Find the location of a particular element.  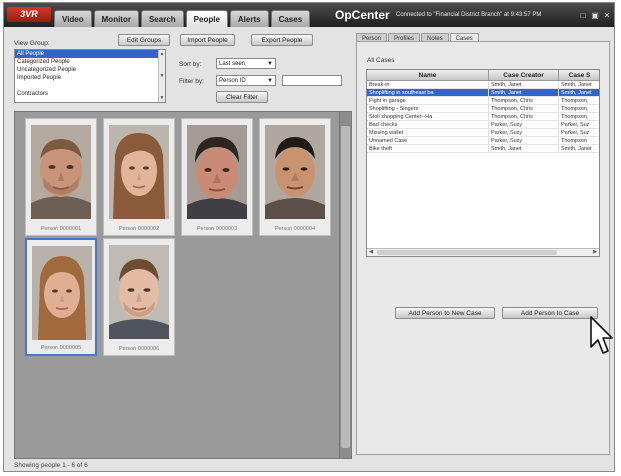

group-item-blank is located at coordinates (90, 86).